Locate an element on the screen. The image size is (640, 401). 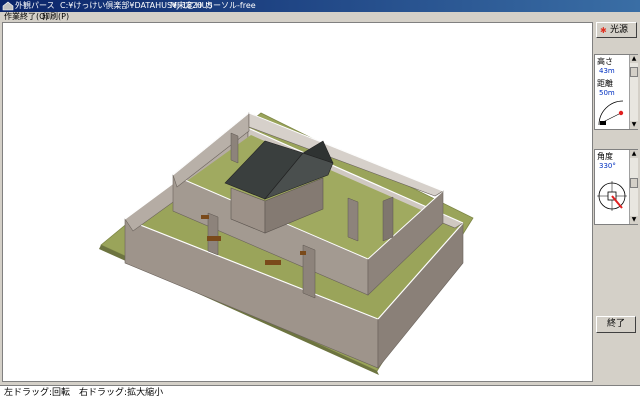
camera-angle-panel: 角度 330° ▲ ▼ is located at coordinates (616, 187).